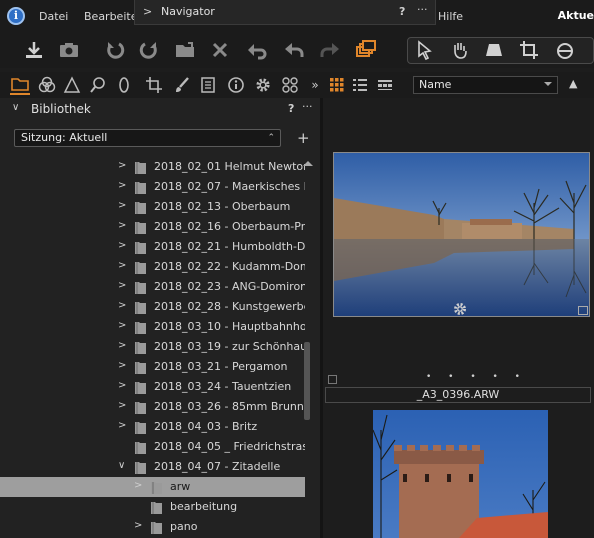  What do you see at coordinates (149, 50) in the screenshot?
I see `rotate-right-icon` at bounding box center [149, 50].